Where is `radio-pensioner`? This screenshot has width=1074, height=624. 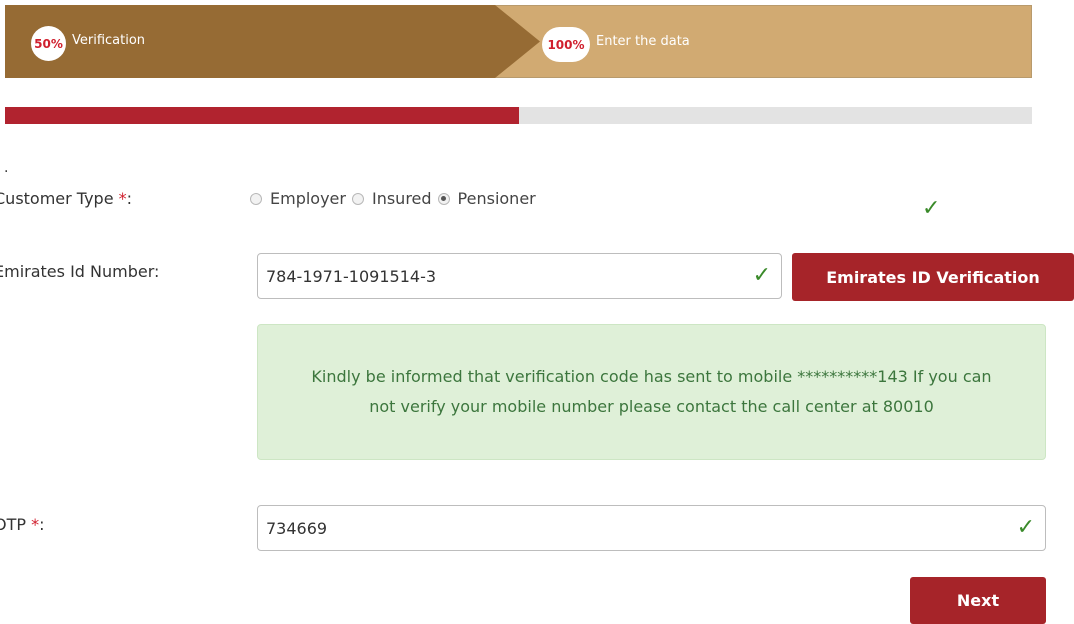
radio-pensioner is located at coordinates (443, 198).